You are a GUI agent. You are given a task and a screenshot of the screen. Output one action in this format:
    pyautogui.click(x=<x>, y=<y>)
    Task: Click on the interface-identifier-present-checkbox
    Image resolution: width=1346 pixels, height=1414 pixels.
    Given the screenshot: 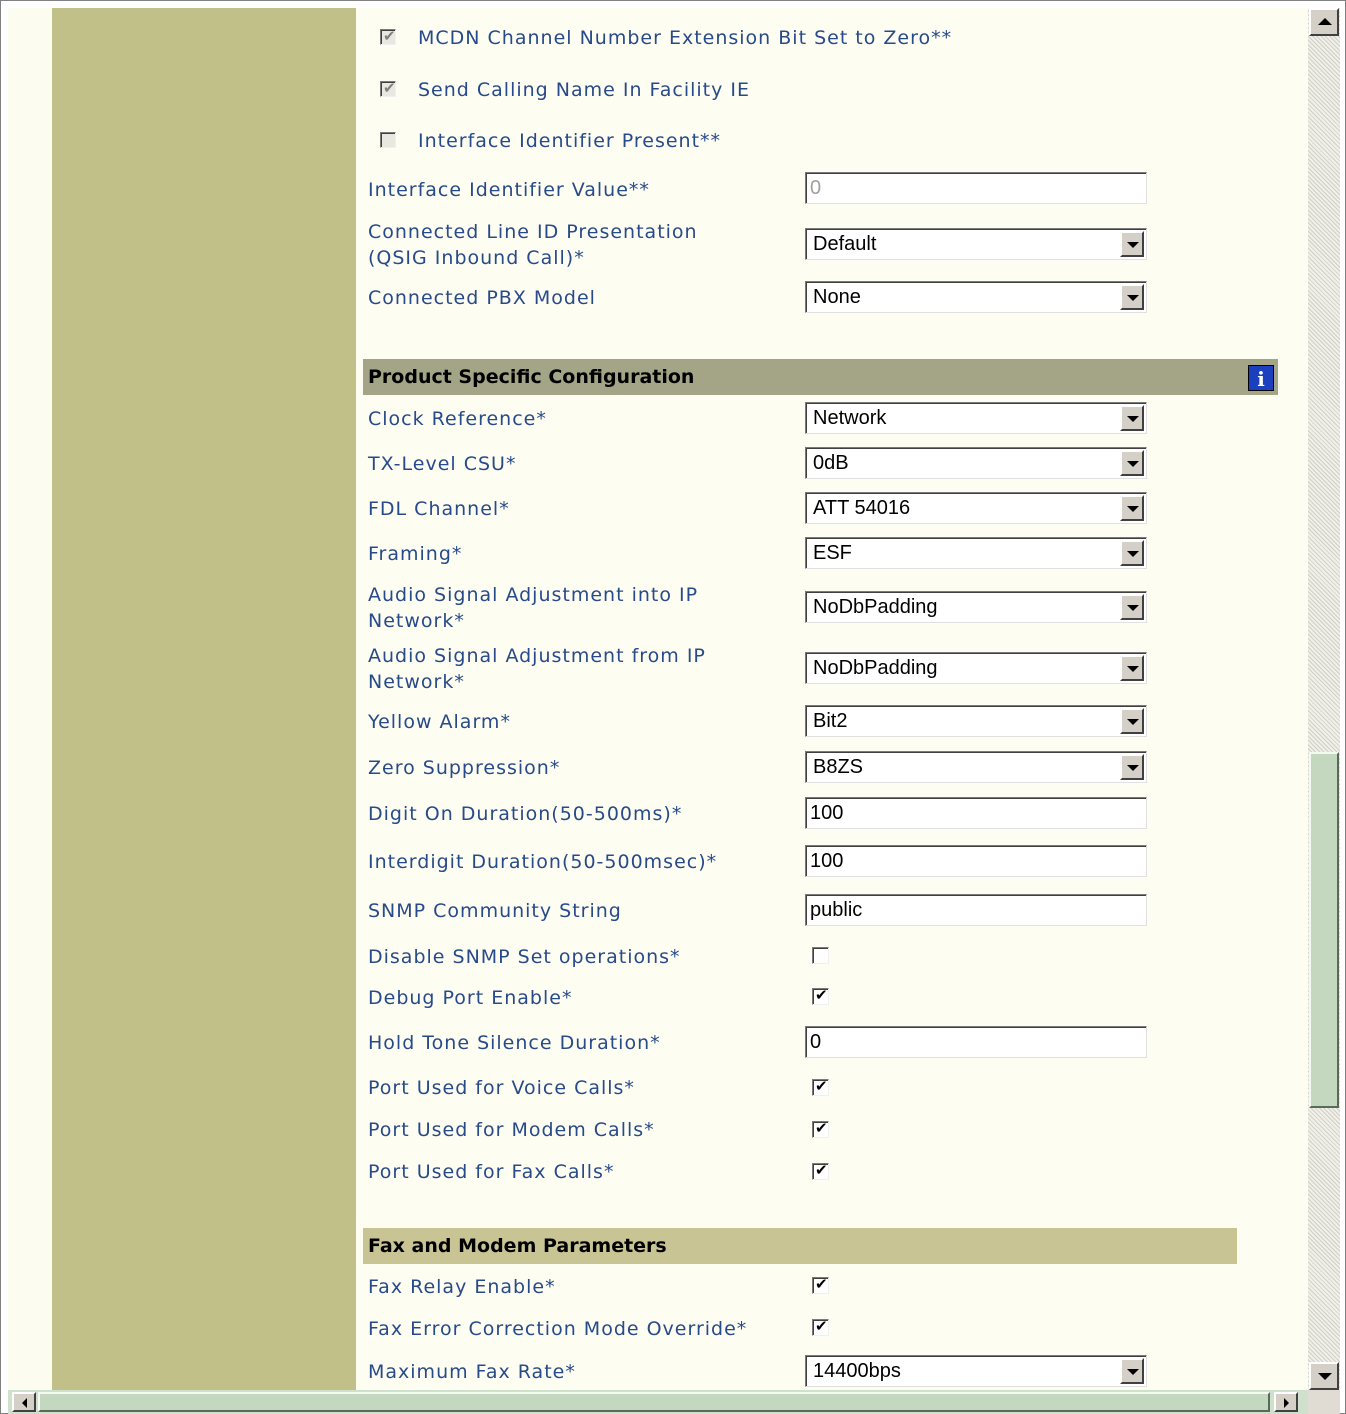 What is the action you would take?
    pyautogui.click(x=388, y=140)
    